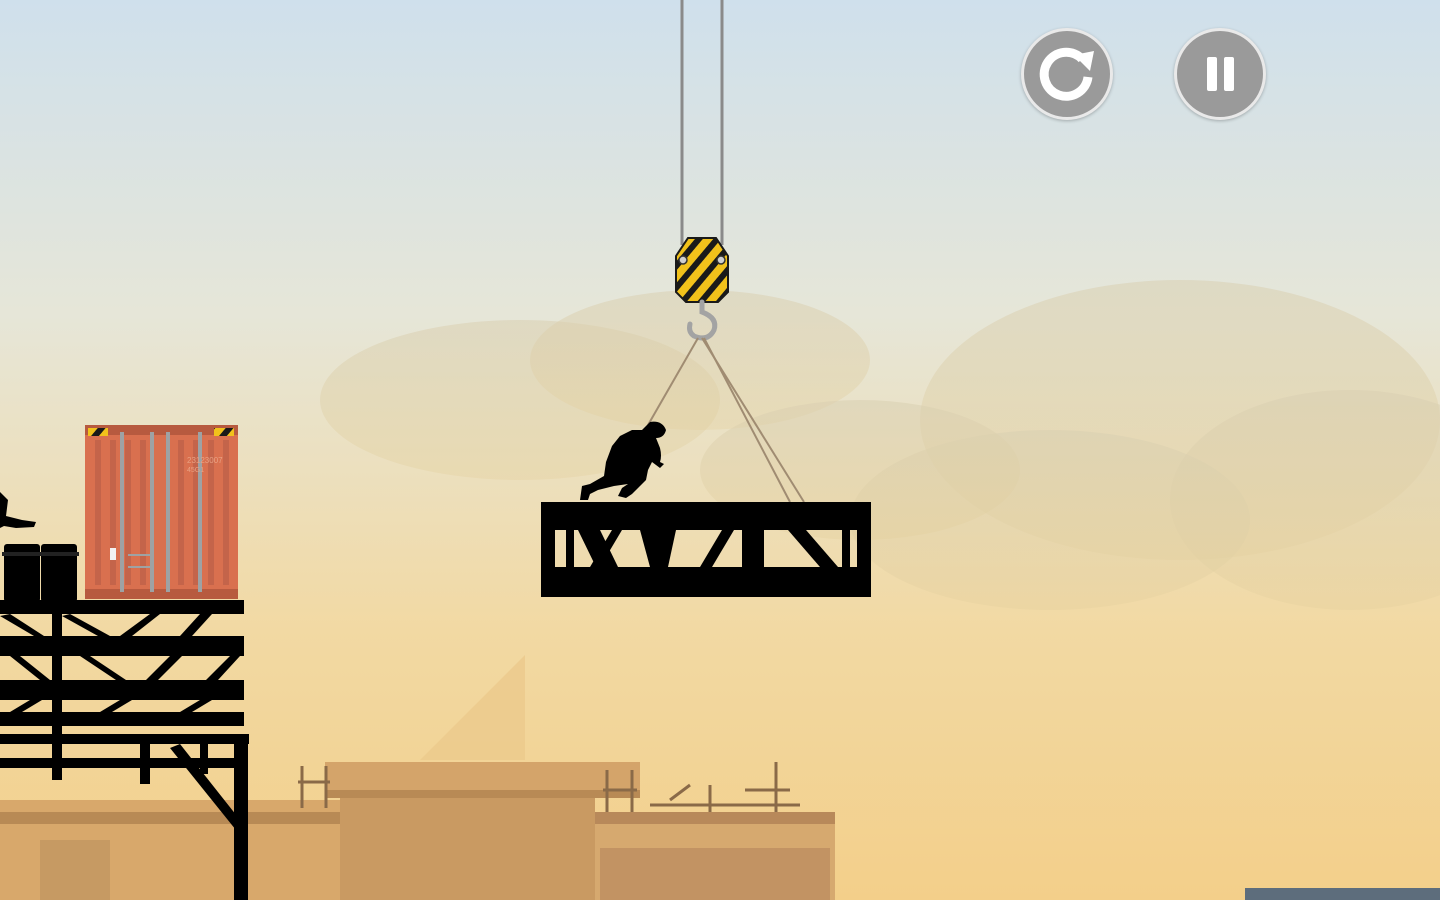 The width and height of the screenshot is (1440, 900). I want to click on pause-button, so click(1220, 74).